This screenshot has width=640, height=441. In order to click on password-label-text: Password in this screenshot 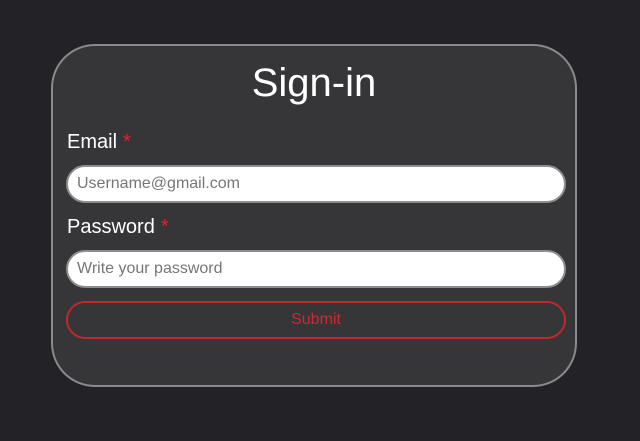, I will do `click(111, 227)`.